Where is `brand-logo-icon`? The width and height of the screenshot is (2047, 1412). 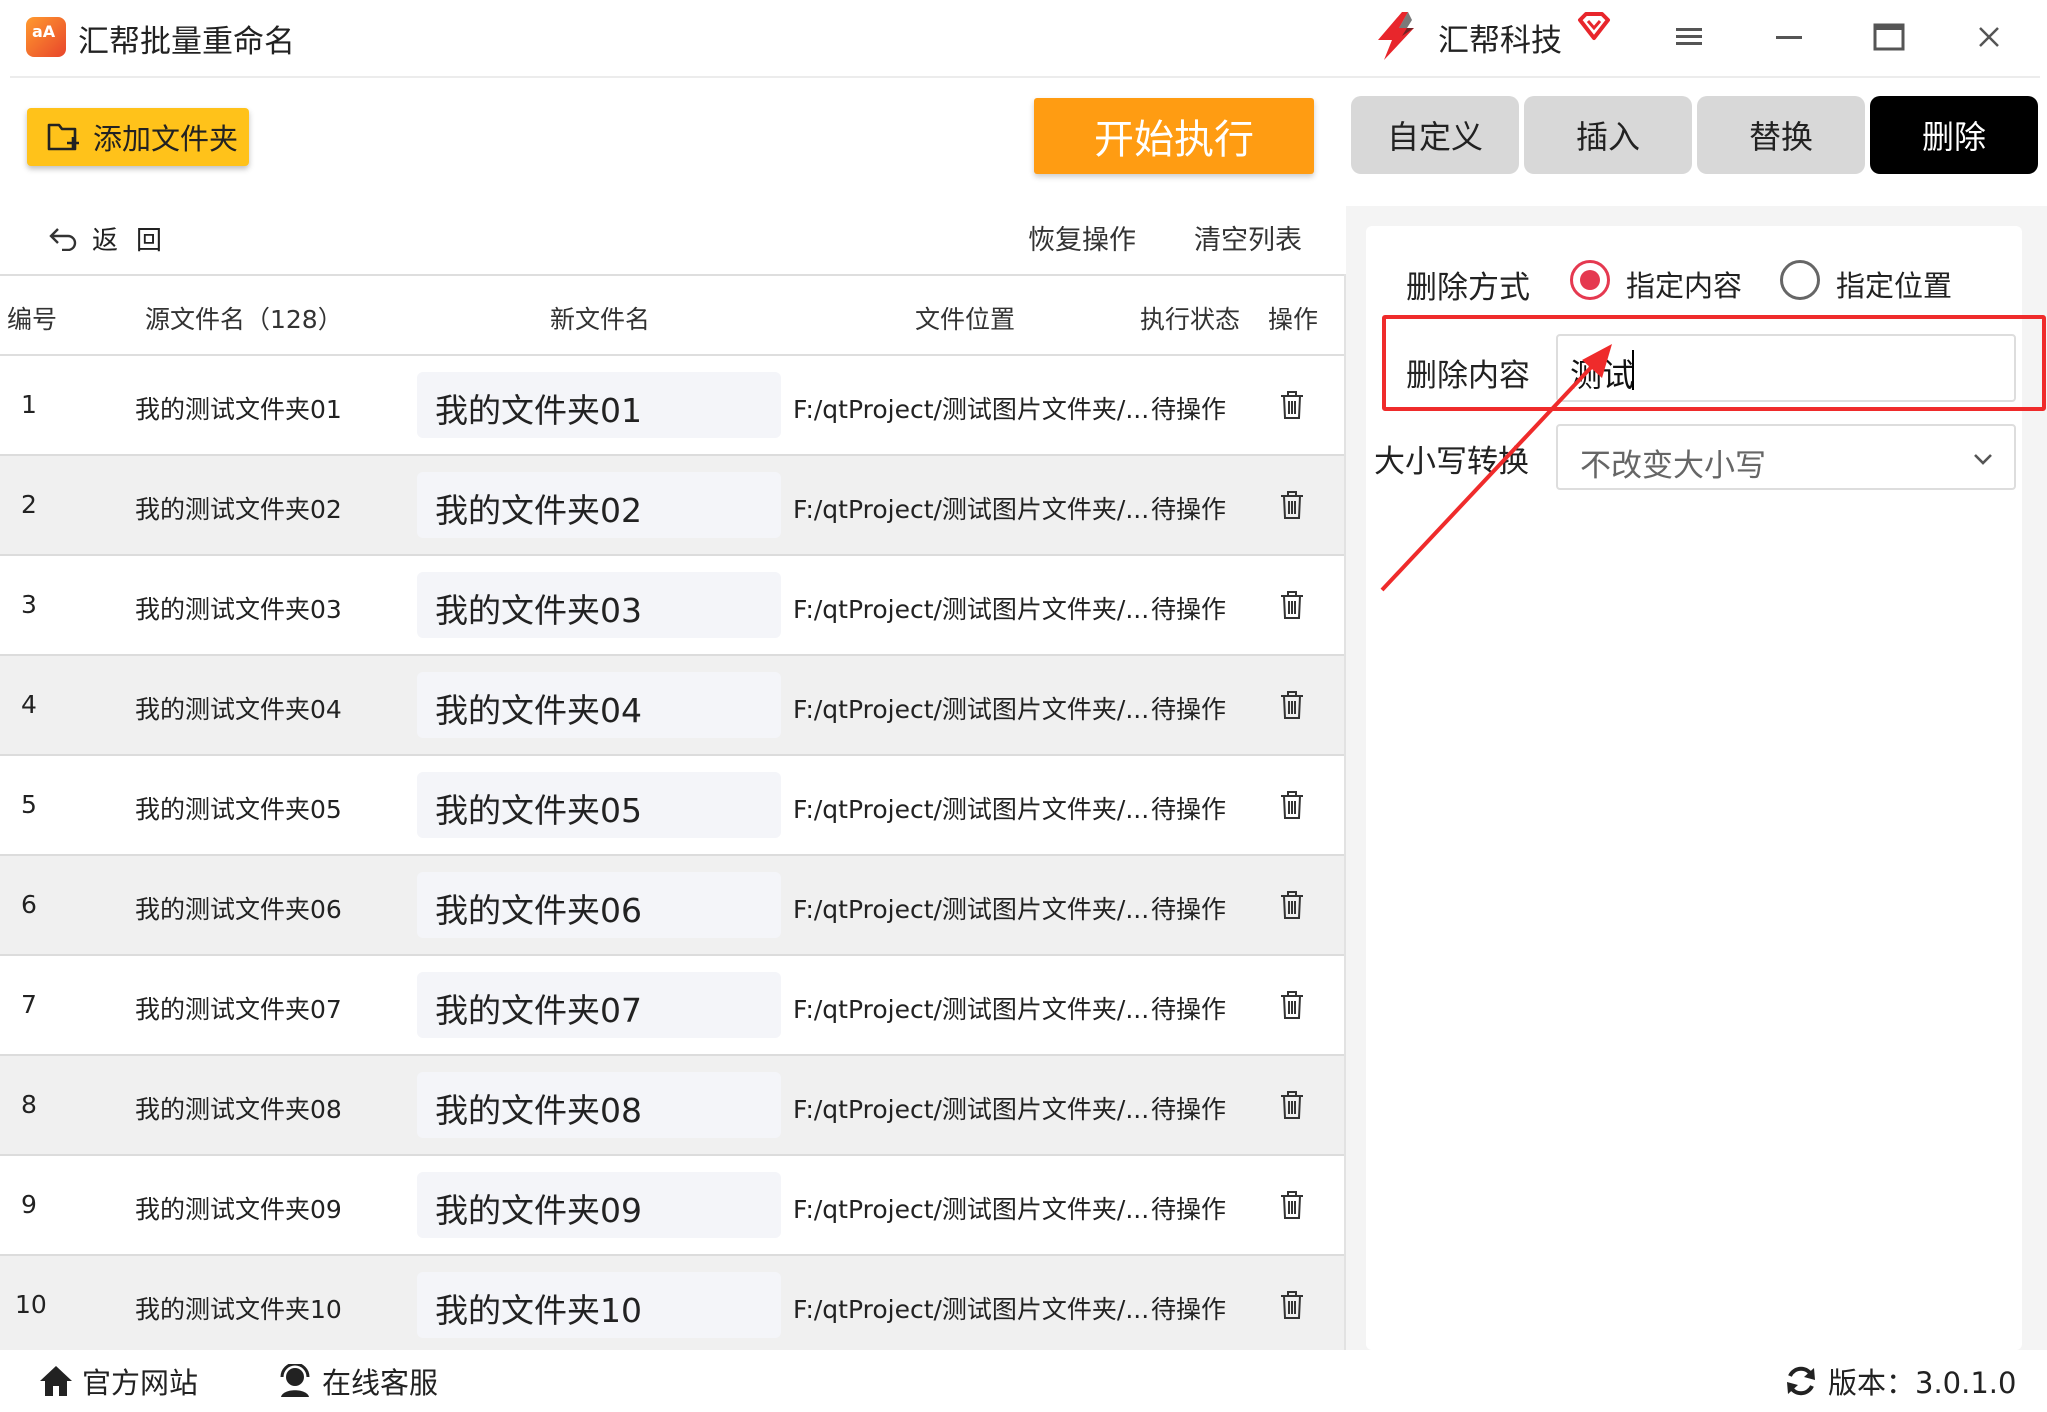 brand-logo-icon is located at coordinates (1396, 36).